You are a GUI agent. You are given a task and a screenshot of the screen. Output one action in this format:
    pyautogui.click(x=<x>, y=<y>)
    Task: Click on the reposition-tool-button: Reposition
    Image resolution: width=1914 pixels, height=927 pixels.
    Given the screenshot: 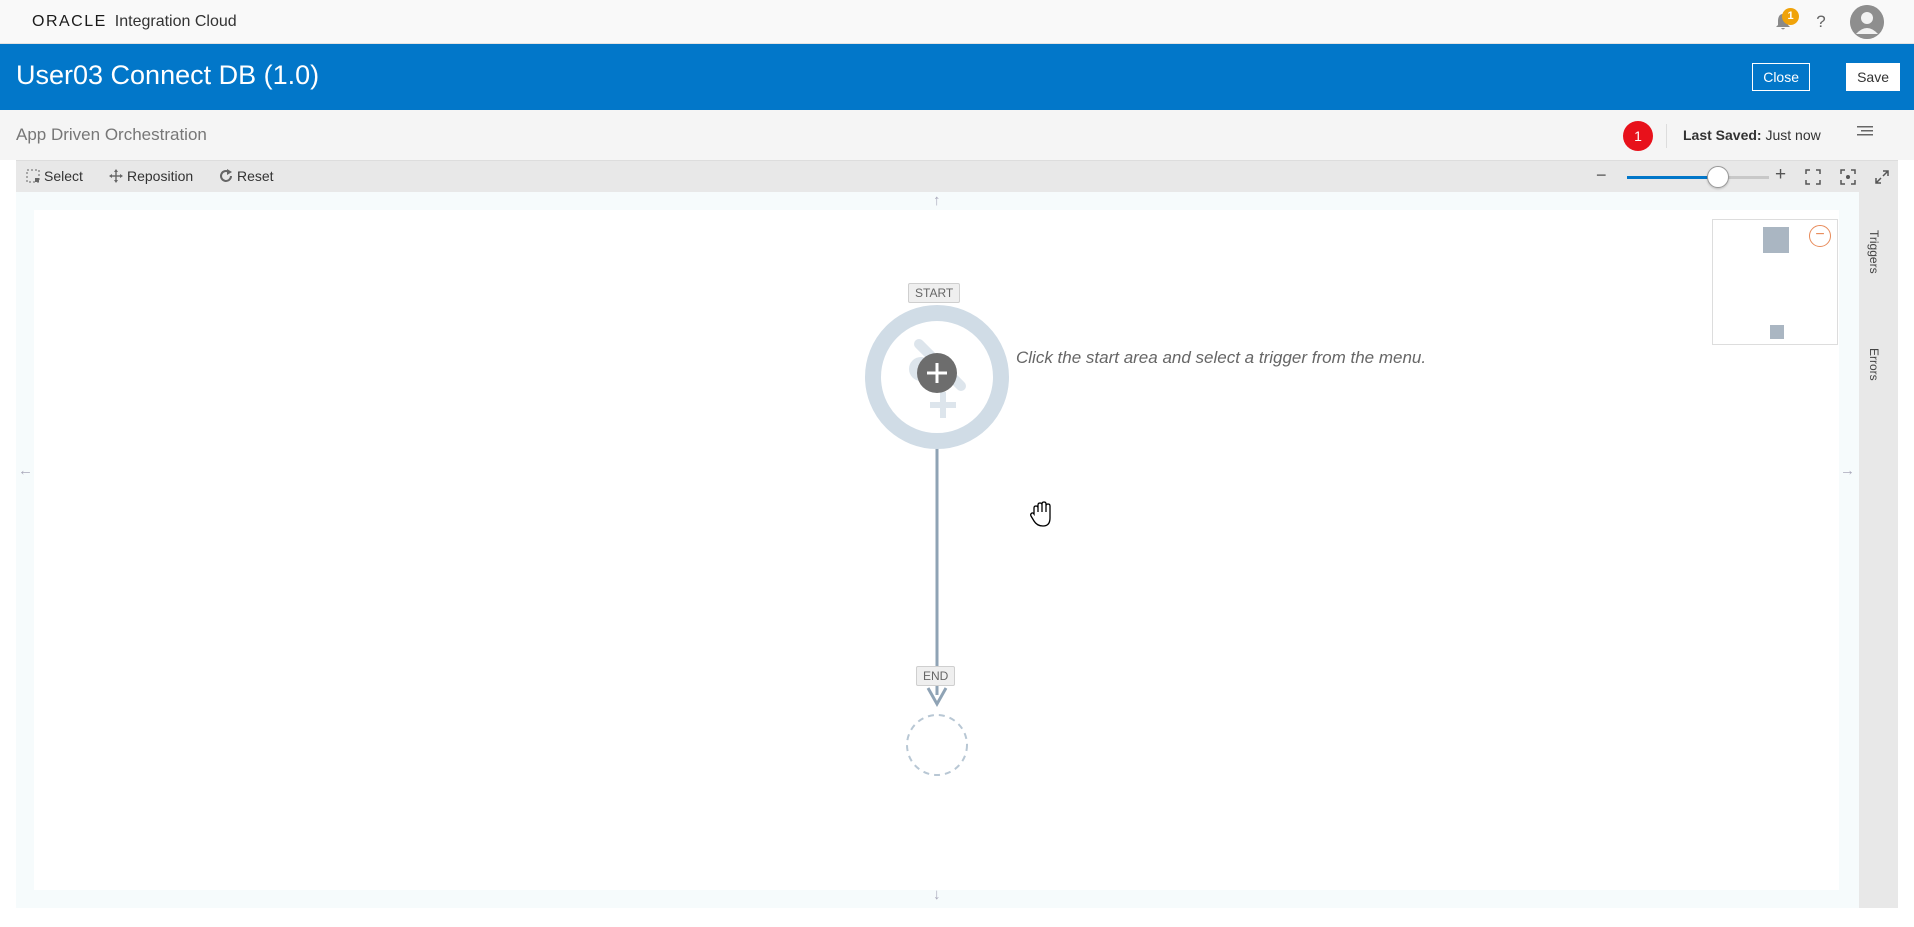 What is the action you would take?
    pyautogui.click(x=151, y=176)
    